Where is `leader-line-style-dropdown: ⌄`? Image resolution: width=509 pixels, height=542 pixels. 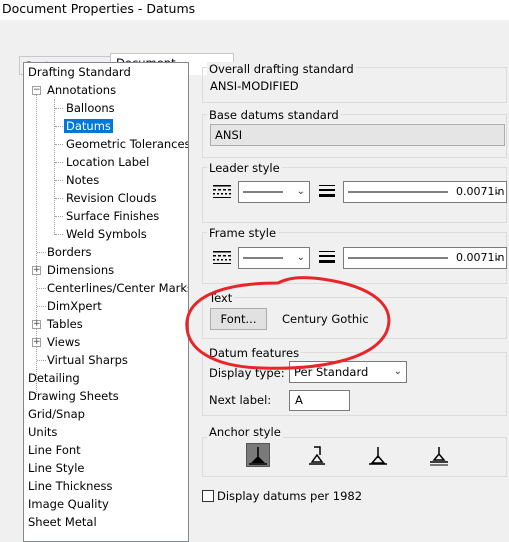
leader-line-style-dropdown: ⌄ is located at coordinates (274, 192).